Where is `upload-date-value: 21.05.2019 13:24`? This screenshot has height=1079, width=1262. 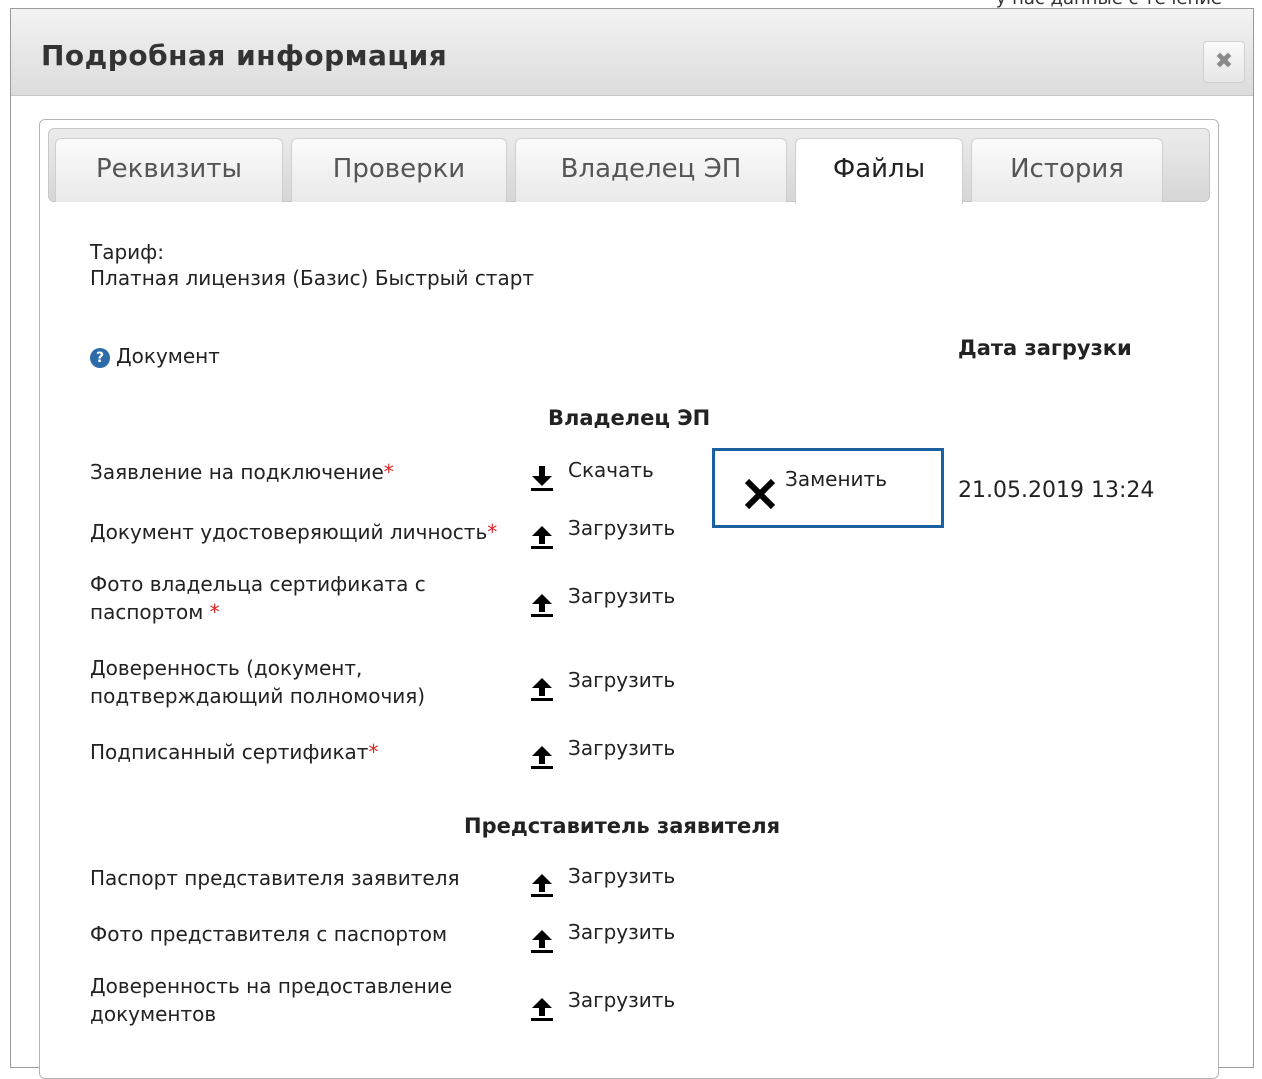 upload-date-value: 21.05.2019 13:24 is located at coordinates (1056, 490).